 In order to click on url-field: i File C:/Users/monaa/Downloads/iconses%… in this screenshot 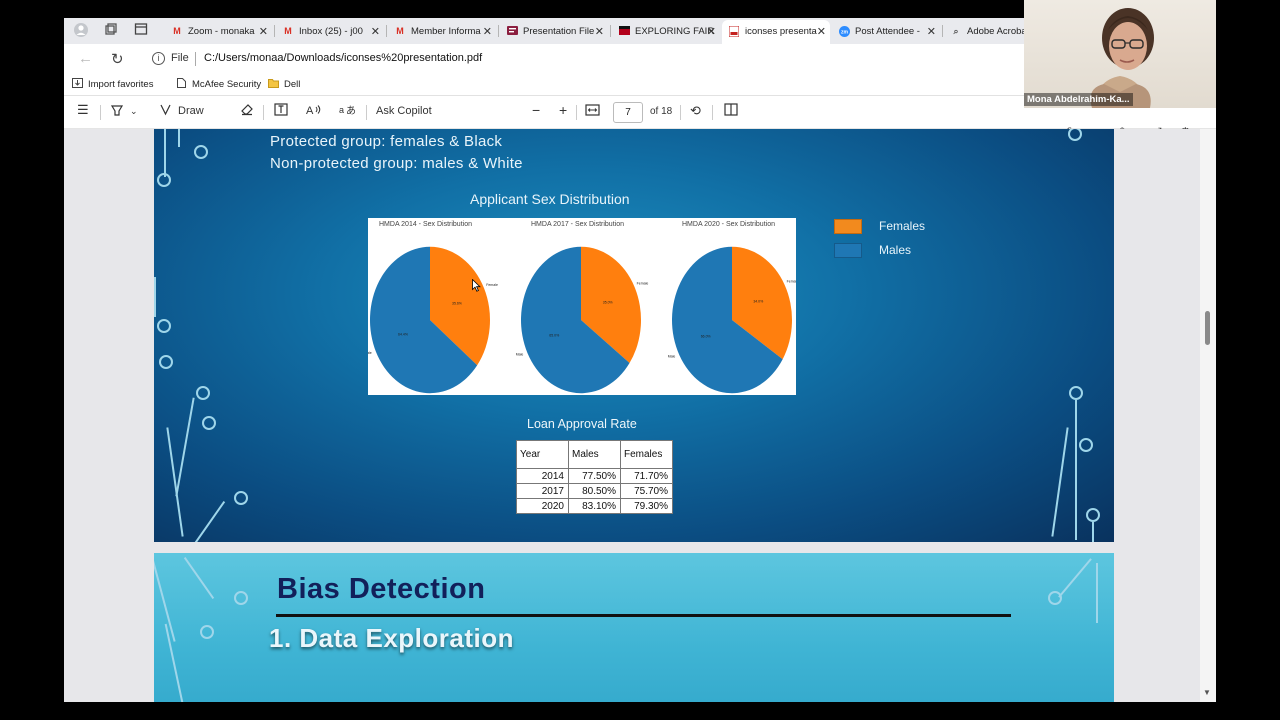, I will do `click(610, 59)`.